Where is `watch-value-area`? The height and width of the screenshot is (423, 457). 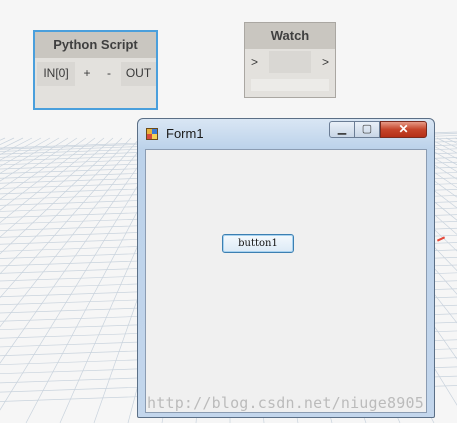
watch-value-area is located at coordinates (290, 85).